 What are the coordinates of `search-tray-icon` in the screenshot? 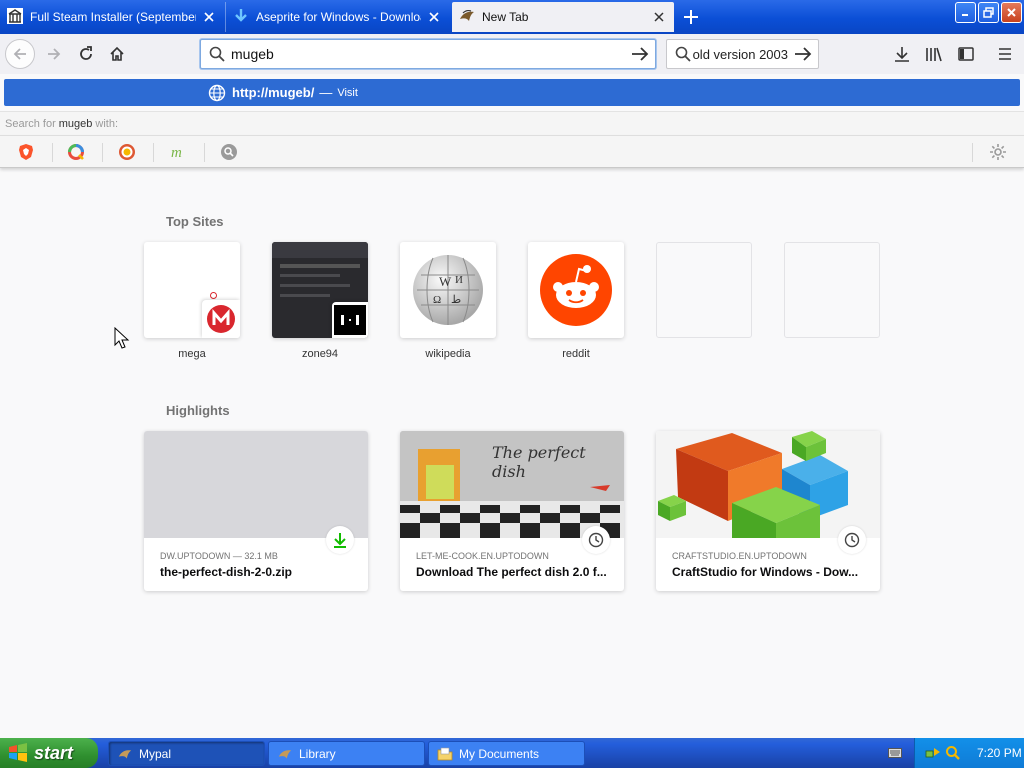 It's located at (953, 753).